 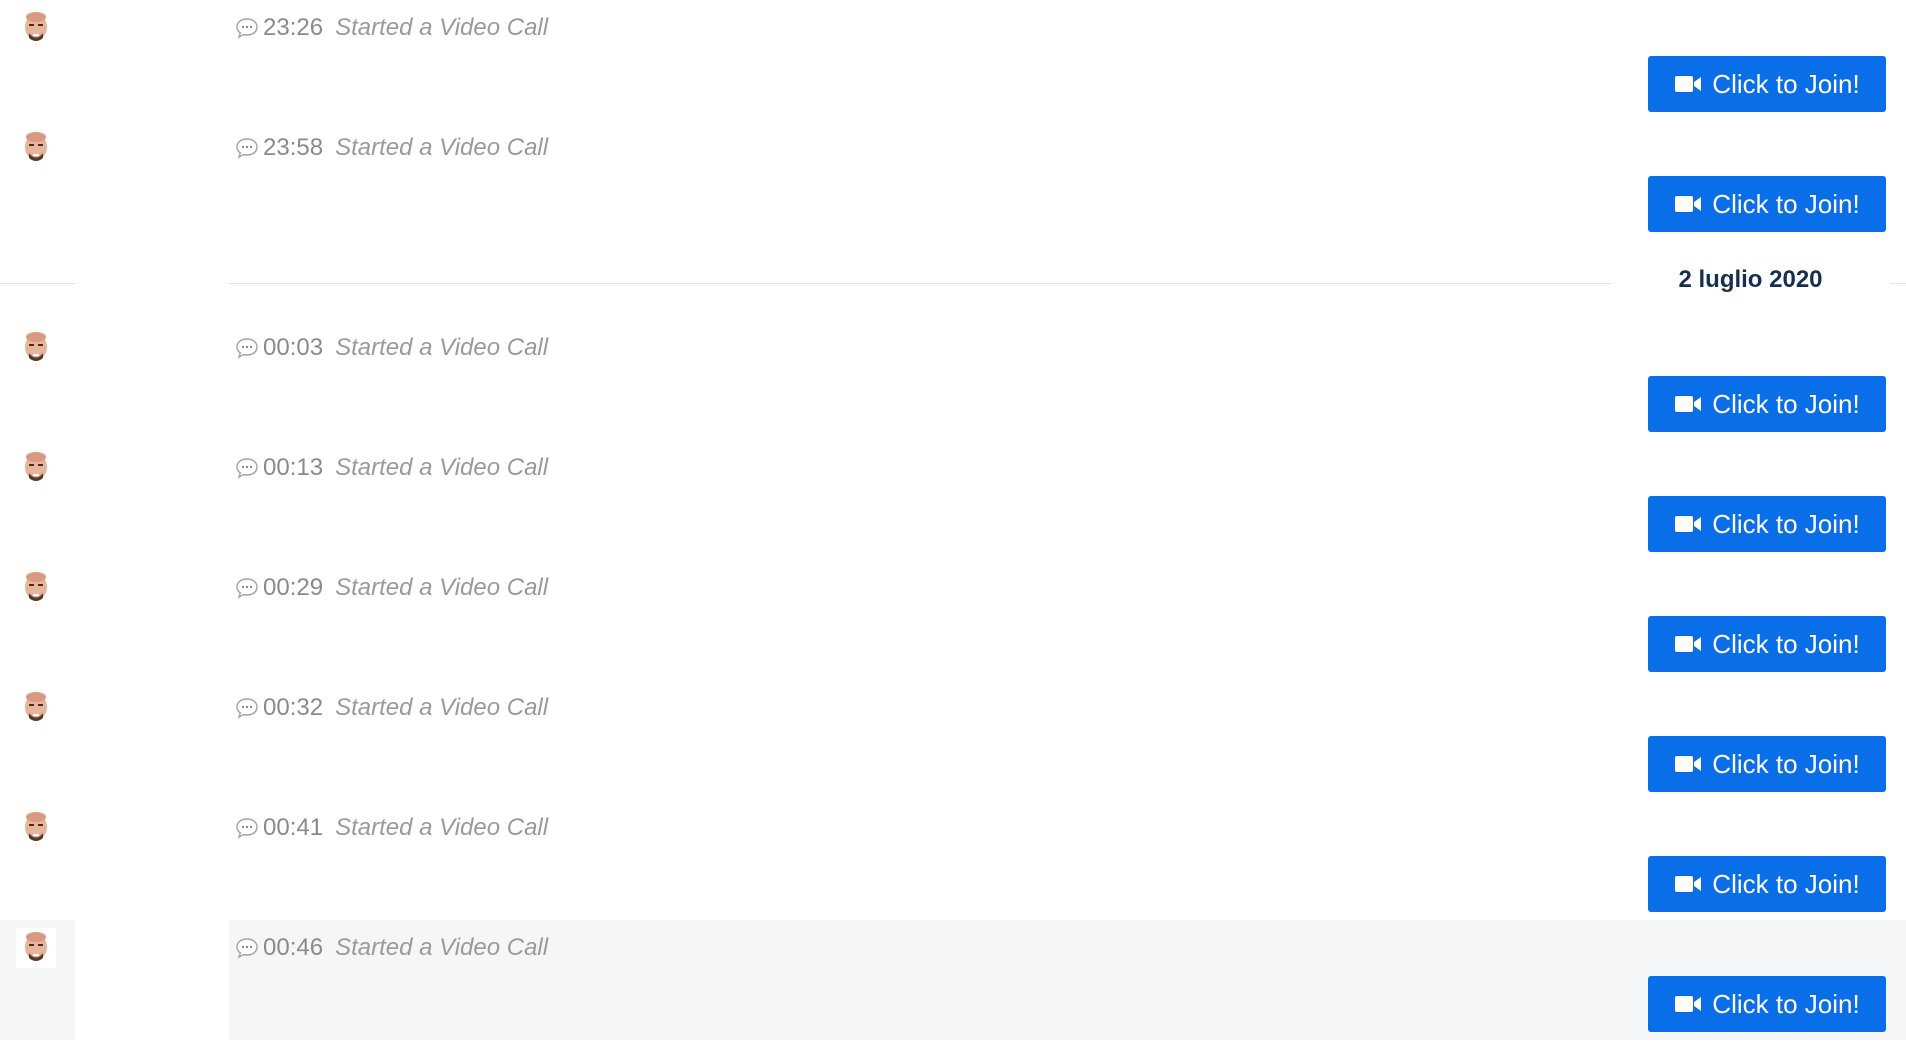 What do you see at coordinates (293, 947) in the screenshot?
I see `message-time: 00:46` at bounding box center [293, 947].